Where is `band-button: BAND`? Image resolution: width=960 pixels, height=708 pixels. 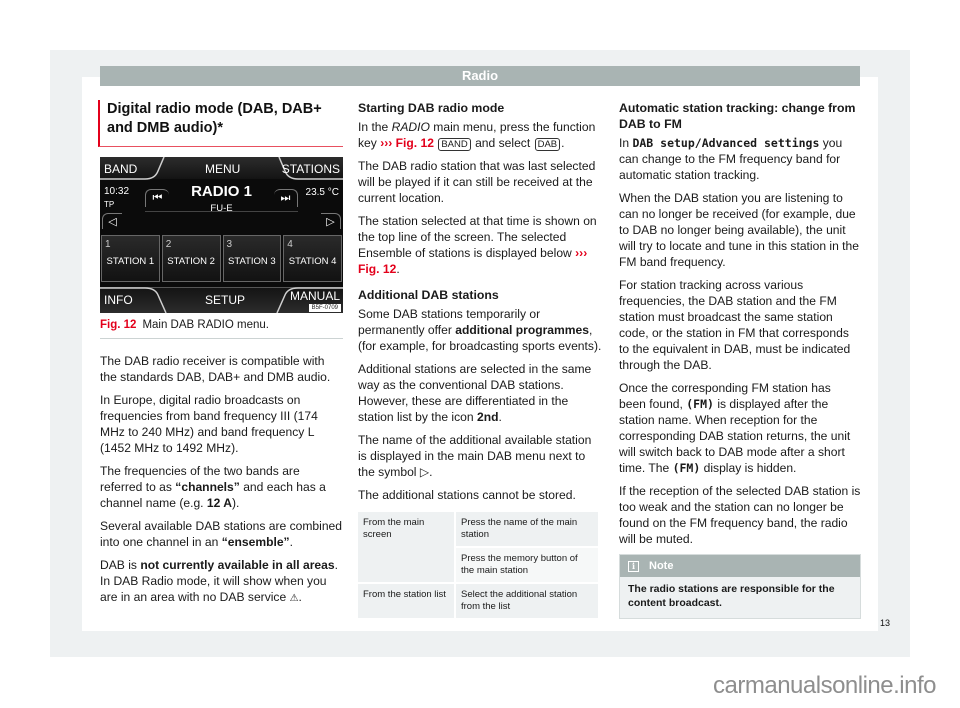 band-button: BAND is located at coordinates (120, 169).